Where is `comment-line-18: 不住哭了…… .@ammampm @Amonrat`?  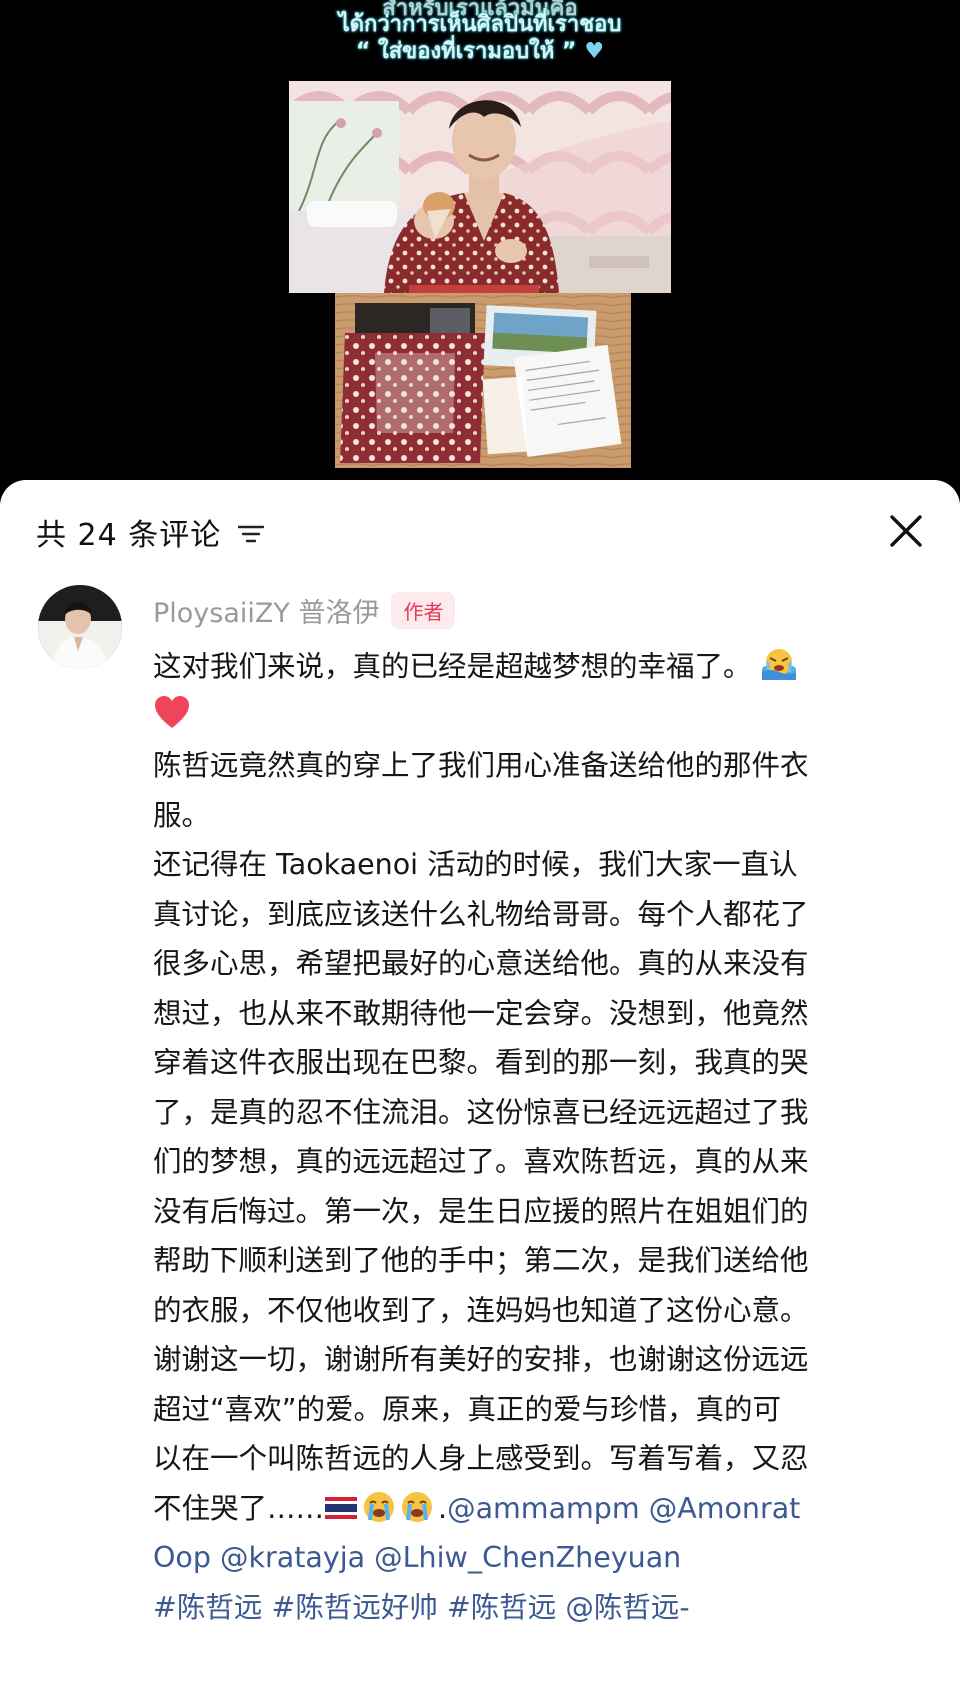 comment-line-18: 不住哭了…… .@ammampm @Amonrat is located at coordinates (543, 1509).